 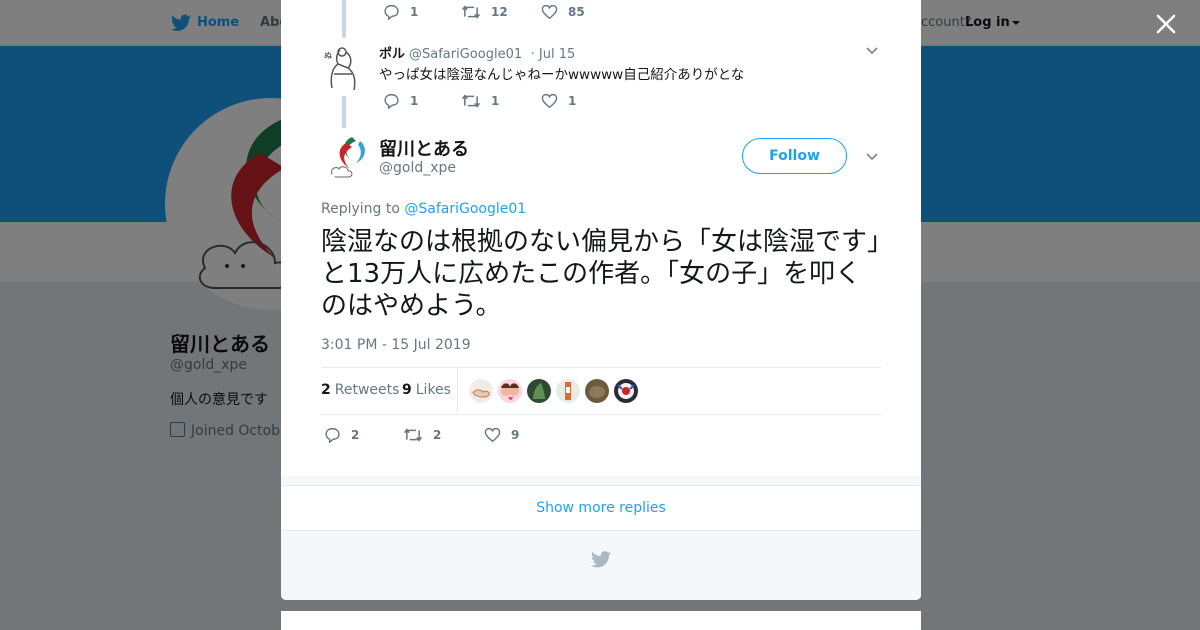 I want to click on tweet-author-name: 留川とある, so click(x=424, y=148).